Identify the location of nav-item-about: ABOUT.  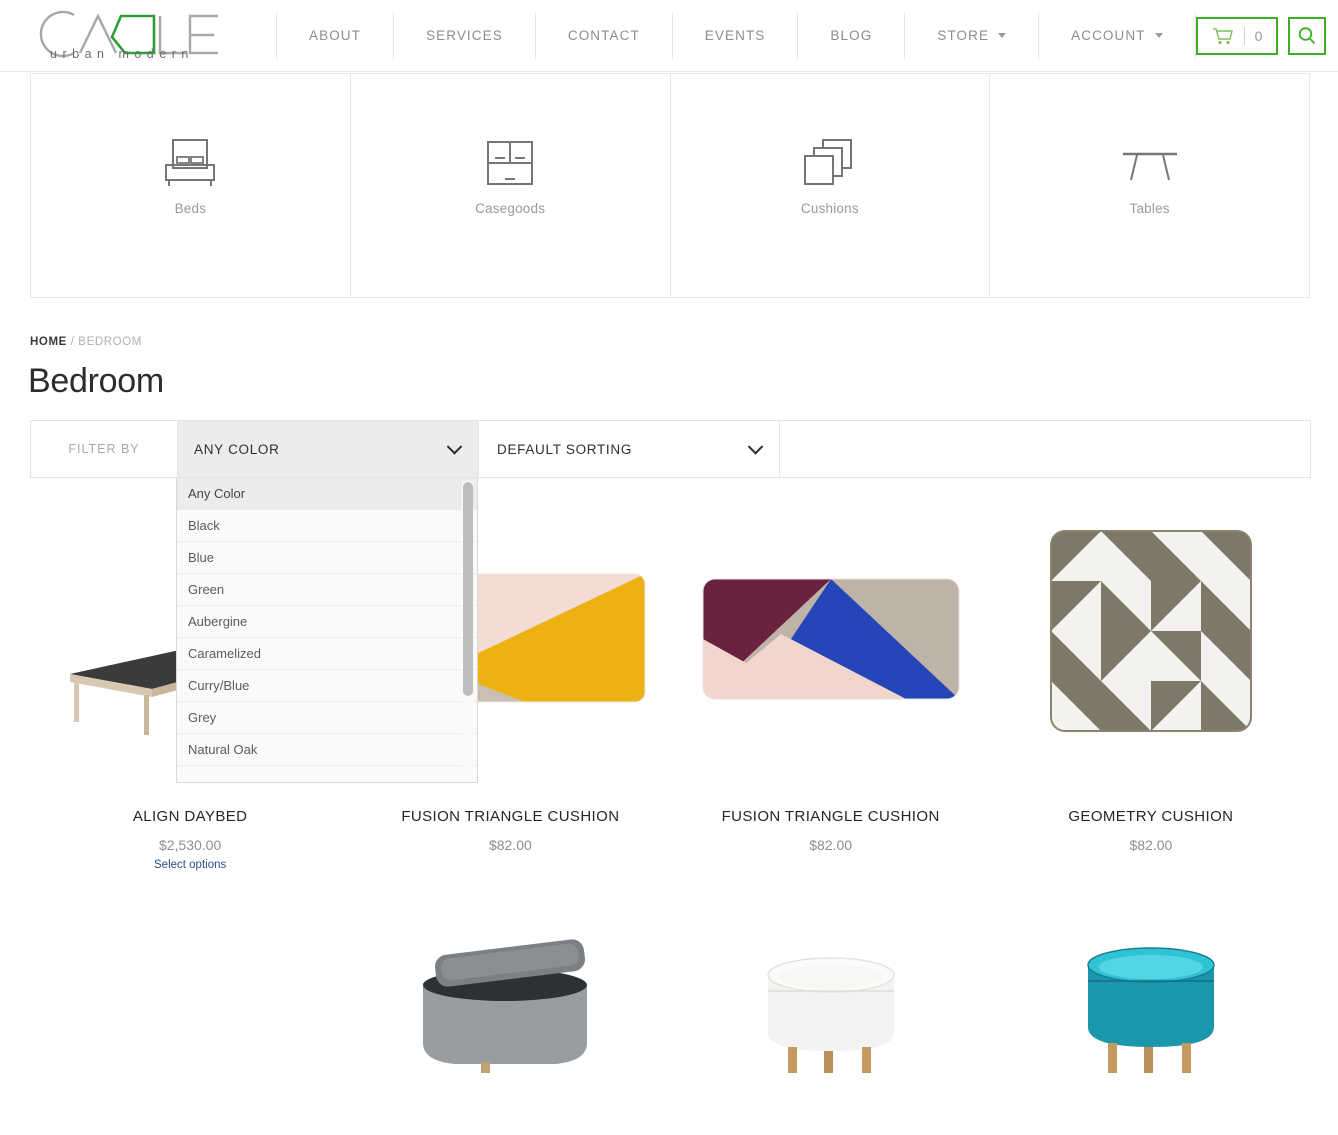
(335, 35).